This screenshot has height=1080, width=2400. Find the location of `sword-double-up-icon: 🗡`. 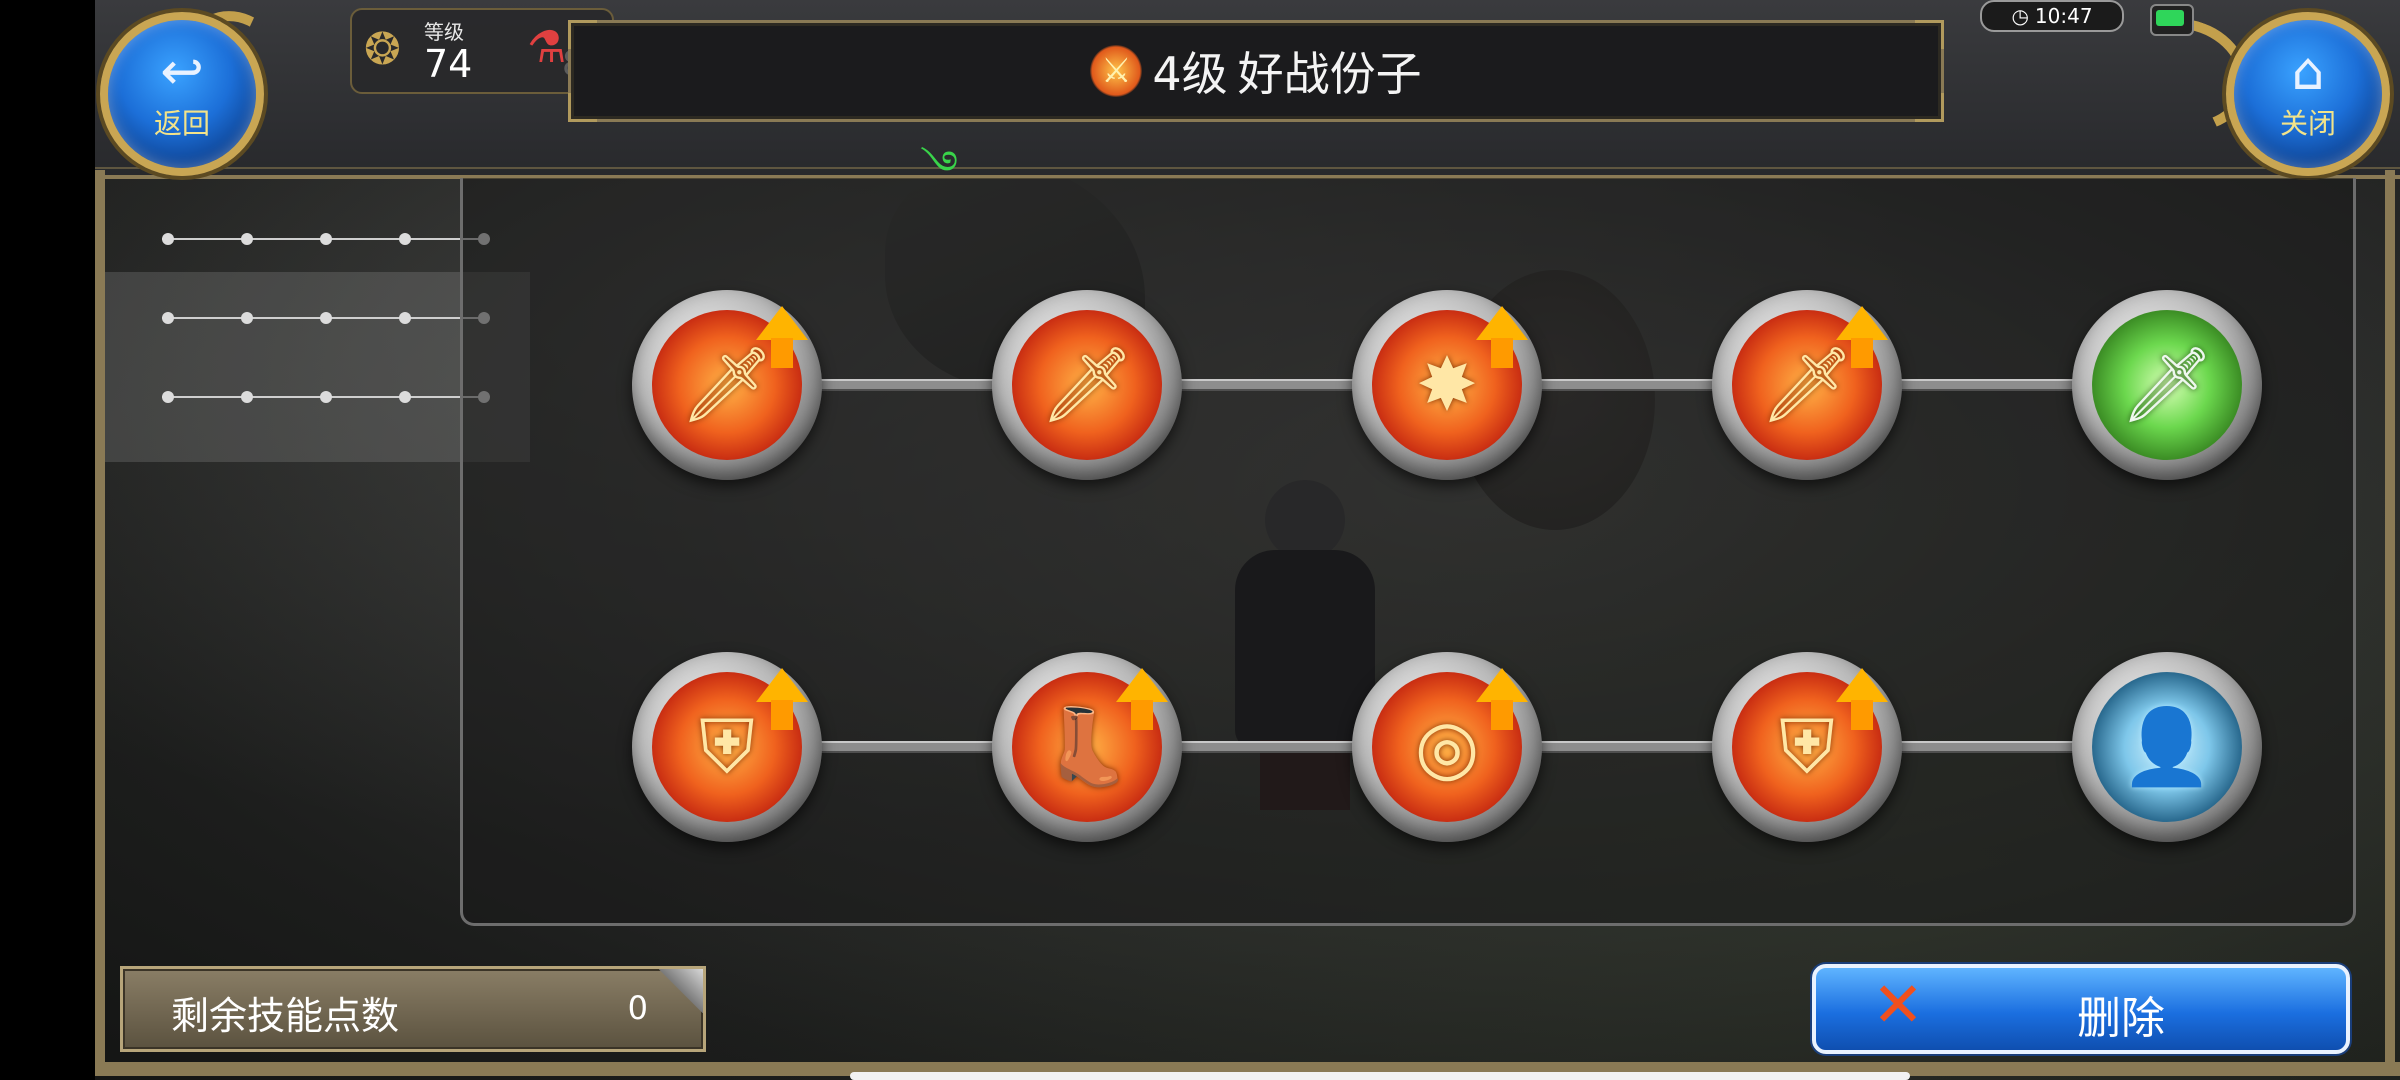

sword-double-up-icon: 🗡 is located at coordinates (1810, 383).